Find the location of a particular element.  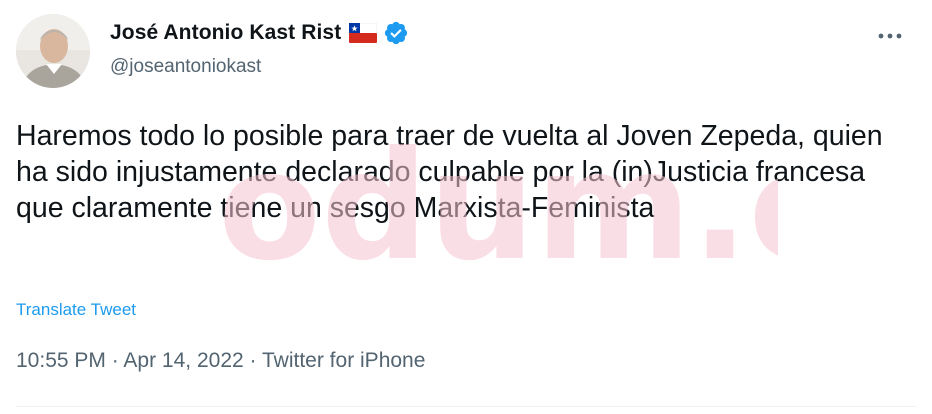

tweet-time: 10:55 PM is located at coordinates (61, 360).